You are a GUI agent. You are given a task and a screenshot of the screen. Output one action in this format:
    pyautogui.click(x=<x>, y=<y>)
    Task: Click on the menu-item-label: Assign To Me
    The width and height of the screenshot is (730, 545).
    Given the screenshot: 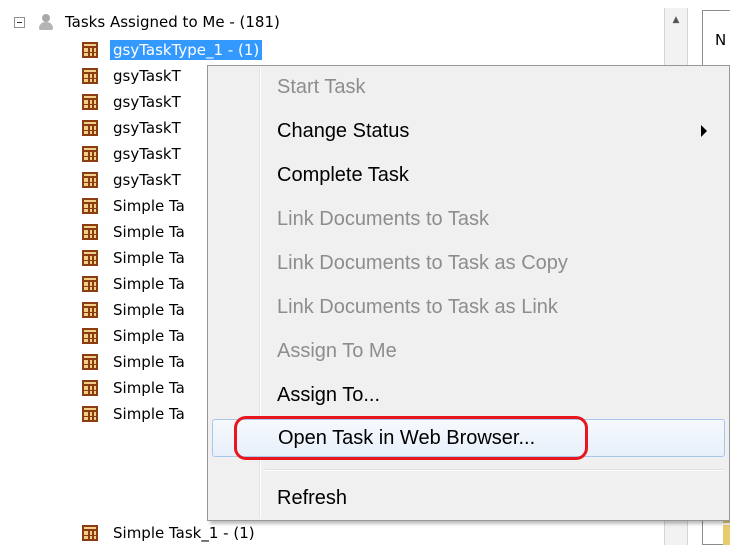 What is the action you would take?
    pyautogui.click(x=337, y=350)
    